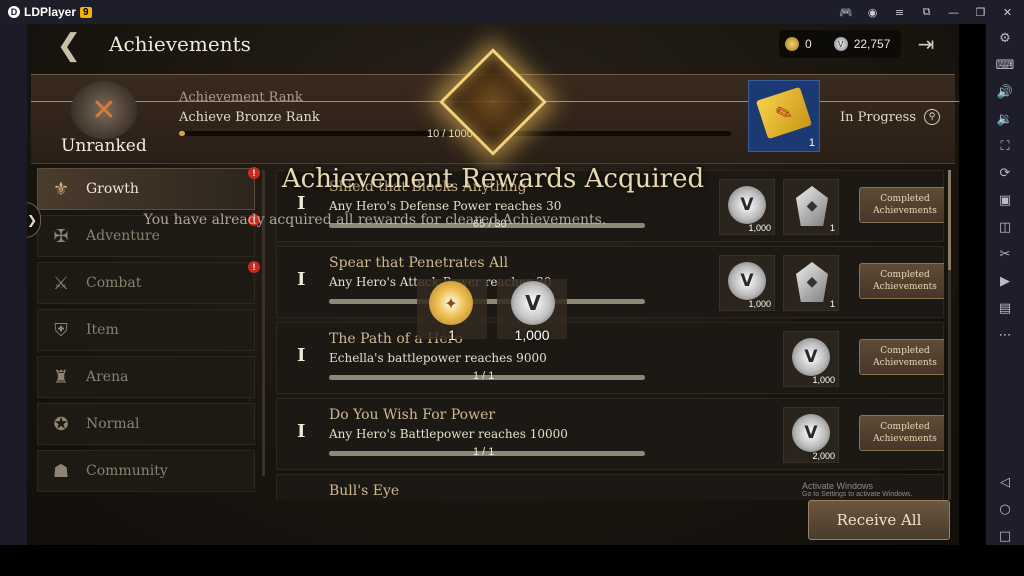 This screenshot has width=1024, height=576. I want to click on achievement-title: Spear that Penetrates All, so click(419, 263).